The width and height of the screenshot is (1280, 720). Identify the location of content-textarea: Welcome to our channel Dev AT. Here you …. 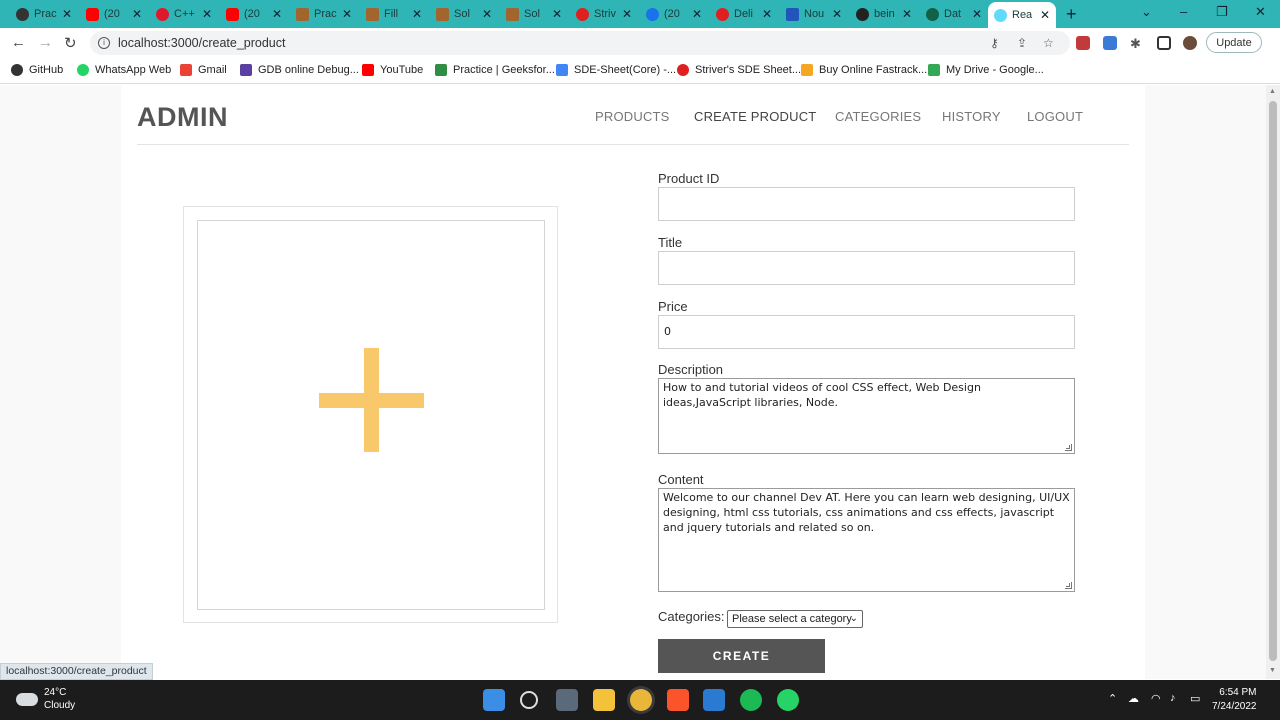
(866, 540).